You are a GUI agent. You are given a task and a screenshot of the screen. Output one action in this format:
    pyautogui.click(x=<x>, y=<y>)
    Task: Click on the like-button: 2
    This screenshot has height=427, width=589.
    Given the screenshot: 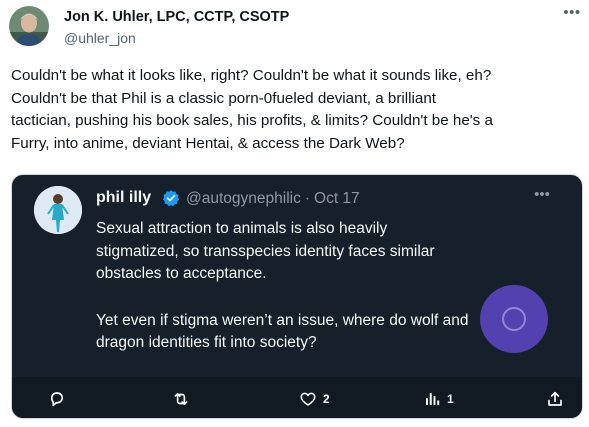 What is the action you would take?
    pyautogui.click(x=314, y=399)
    